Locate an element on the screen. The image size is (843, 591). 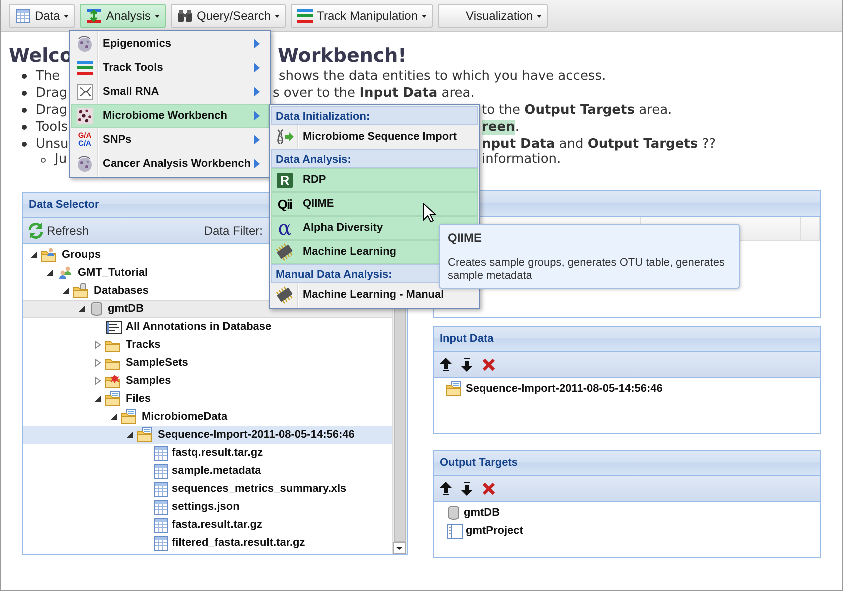
tree-item: sequences_metrics_summary.xls is located at coordinates (207, 489).